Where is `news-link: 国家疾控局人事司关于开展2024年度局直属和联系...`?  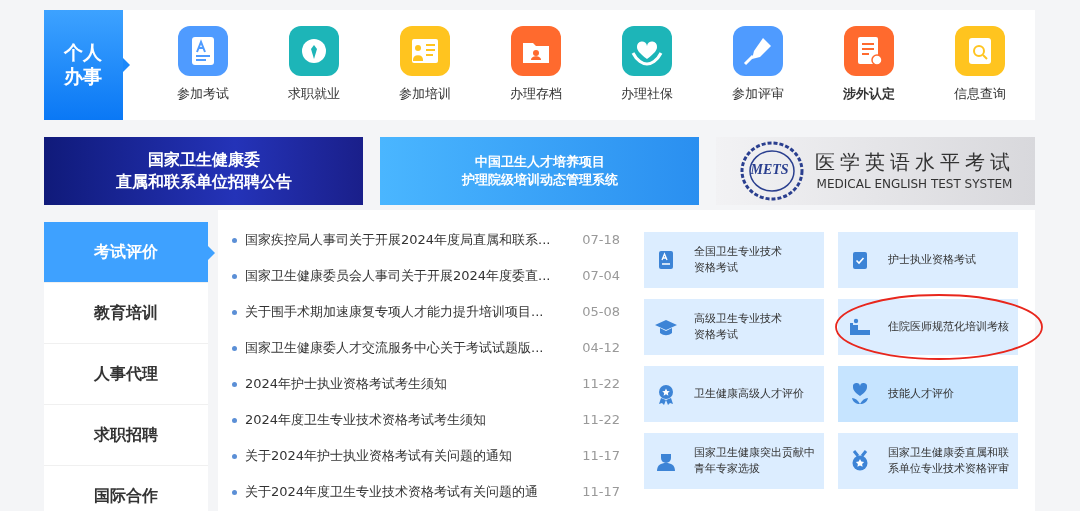 news-link: 国家疾控局人事司关于开展2024年度局直属和联系... is located at coordinates (414, 240).